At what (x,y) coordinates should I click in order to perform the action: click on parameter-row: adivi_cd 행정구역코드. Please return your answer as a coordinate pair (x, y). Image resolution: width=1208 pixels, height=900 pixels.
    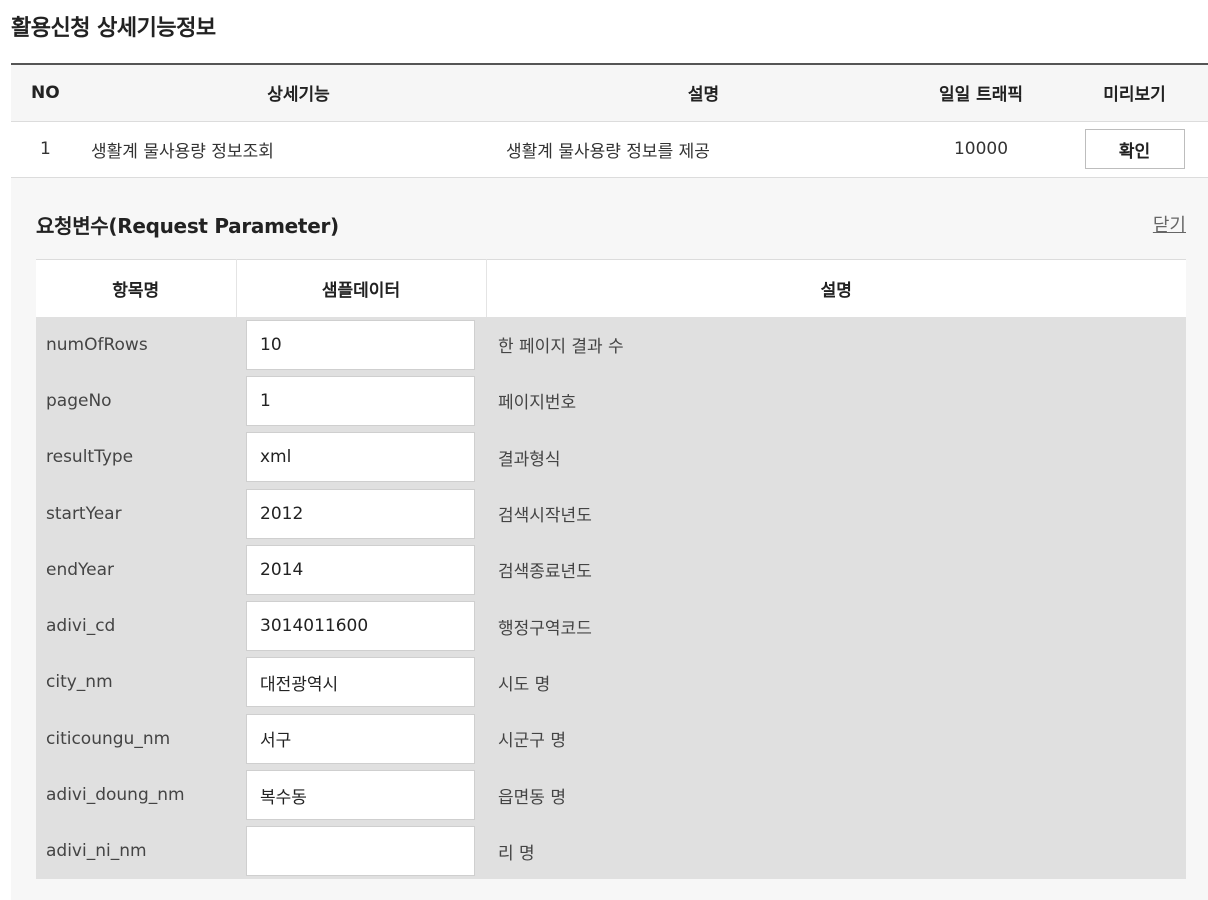
    Looking at the image, I should click on (611, 626).